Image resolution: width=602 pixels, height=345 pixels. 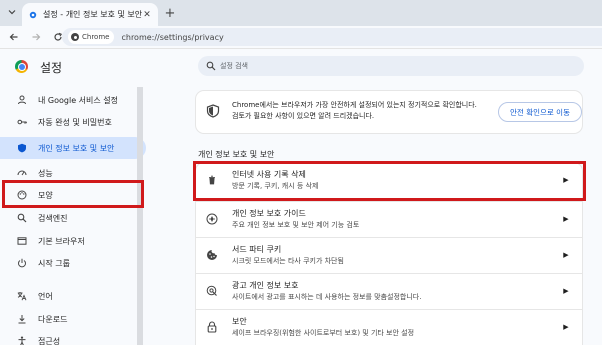 What do you see at coordinates (96, 37) in the screenshot?
I see `site-chip-label: Chrome` at bounding box center [96, 37].